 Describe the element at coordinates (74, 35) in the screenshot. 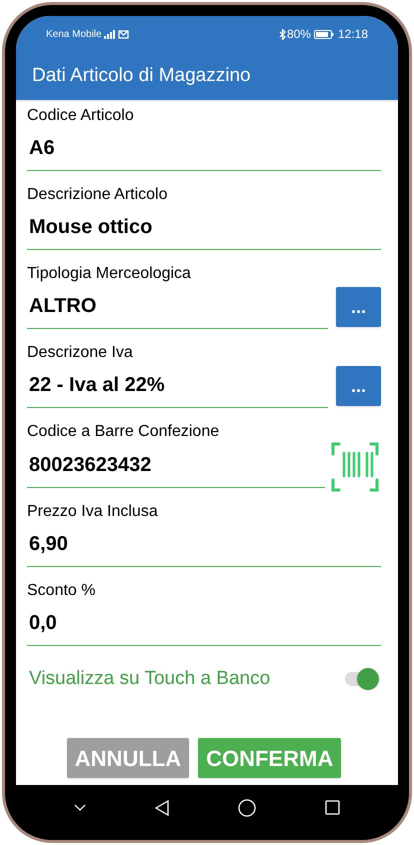

I see `carrier-text: Kena Mobile` at that location.